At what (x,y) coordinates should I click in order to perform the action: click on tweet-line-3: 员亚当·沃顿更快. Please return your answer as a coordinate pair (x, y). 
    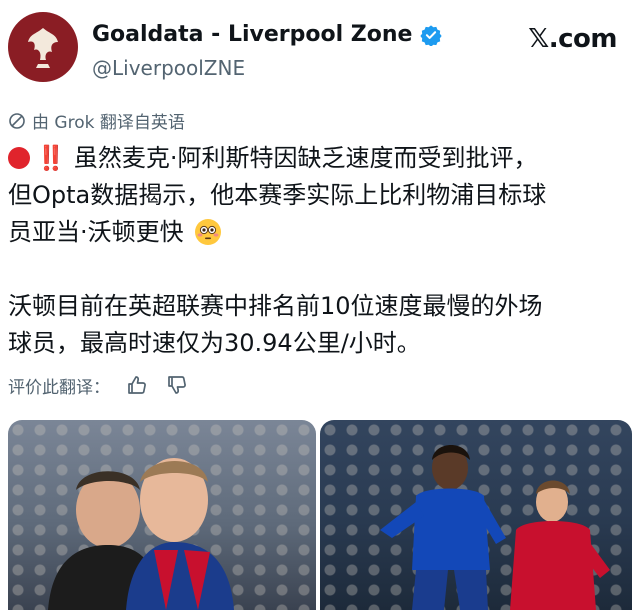
    Looking at the image, I should click on (96, 232).